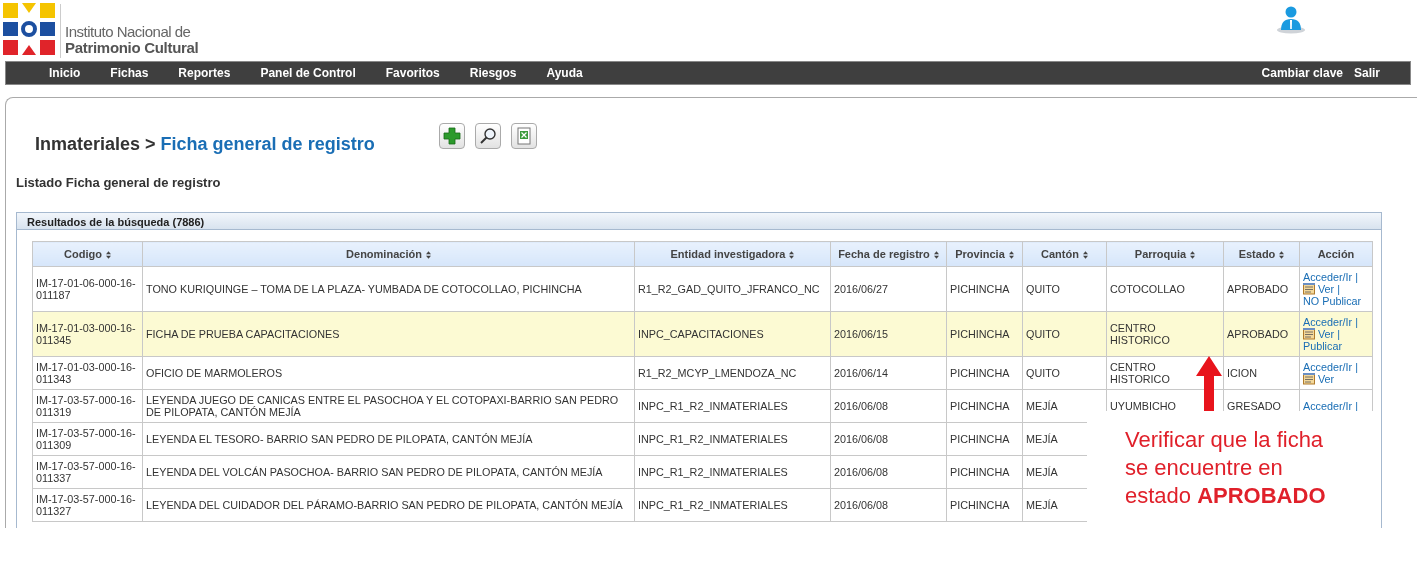 The image size is (1417, 563). What do you see at coordinates (87, 439) in the screenshot?
I see `table-cell: IM-17-03-57-000-16-011309` at bounding box center [87, 439].